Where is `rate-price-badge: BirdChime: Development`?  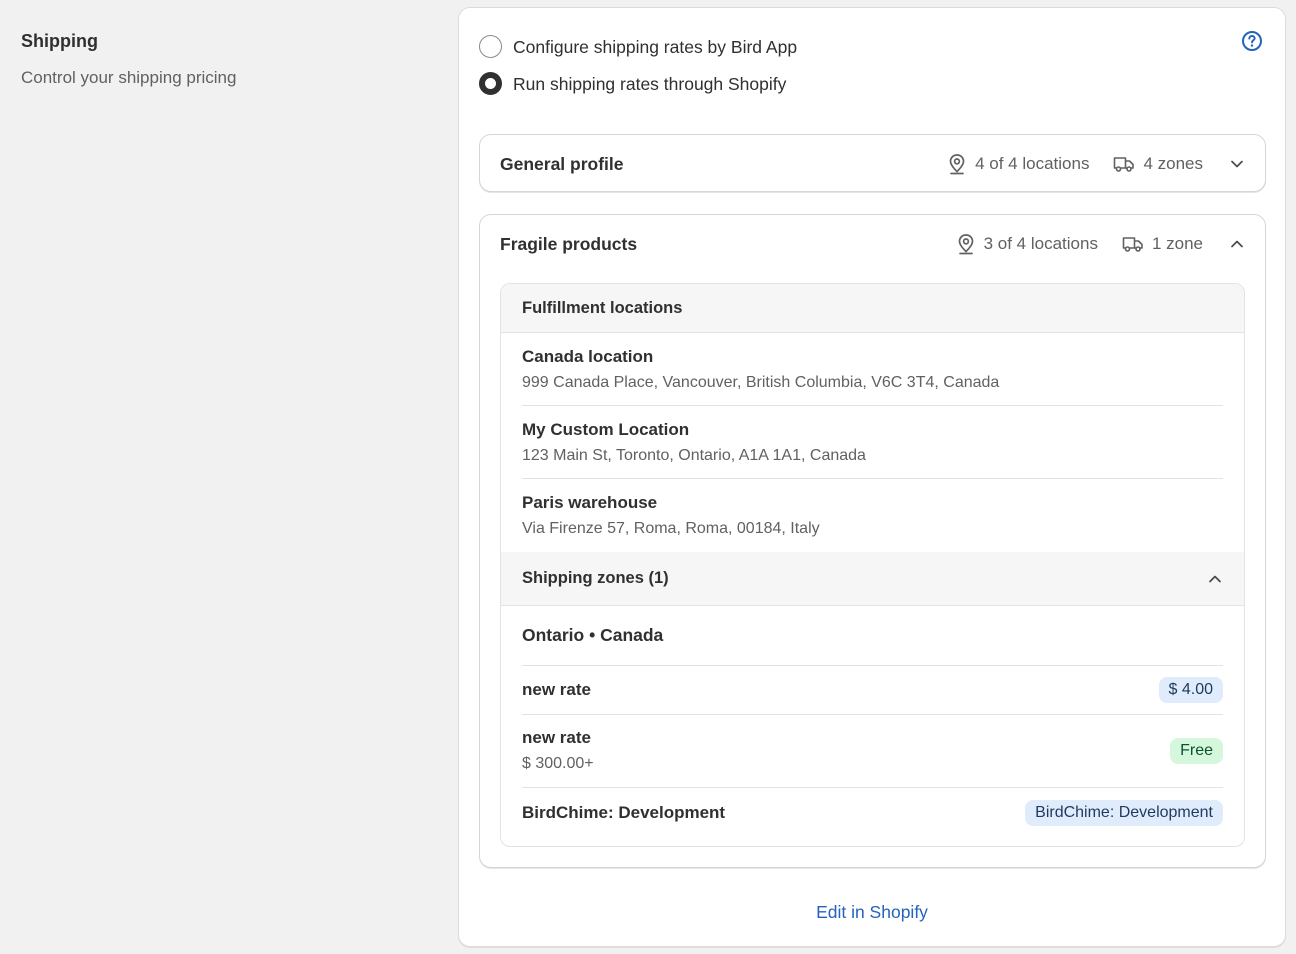
rate-price-badge: BirdChime: Development is located at coordinates (1124, 812).